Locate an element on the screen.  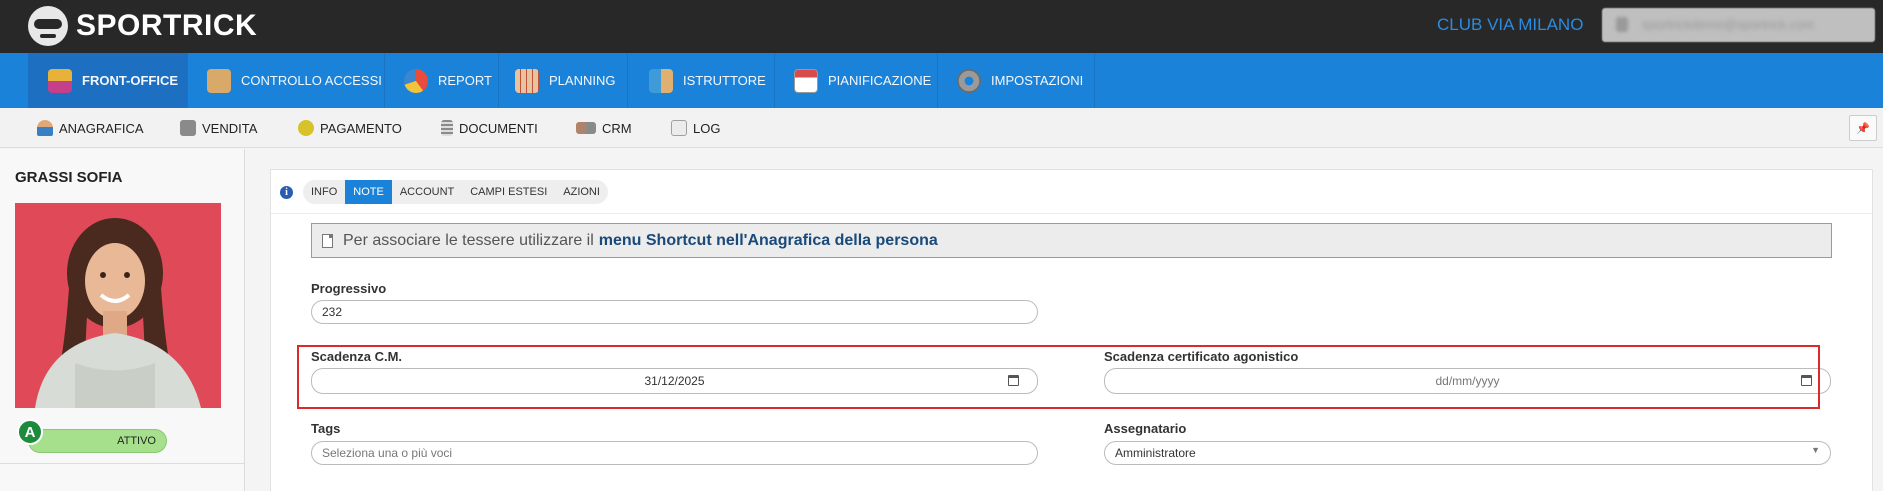
chevron-down-icon: ▼ is located at coordinates (1815, 450).